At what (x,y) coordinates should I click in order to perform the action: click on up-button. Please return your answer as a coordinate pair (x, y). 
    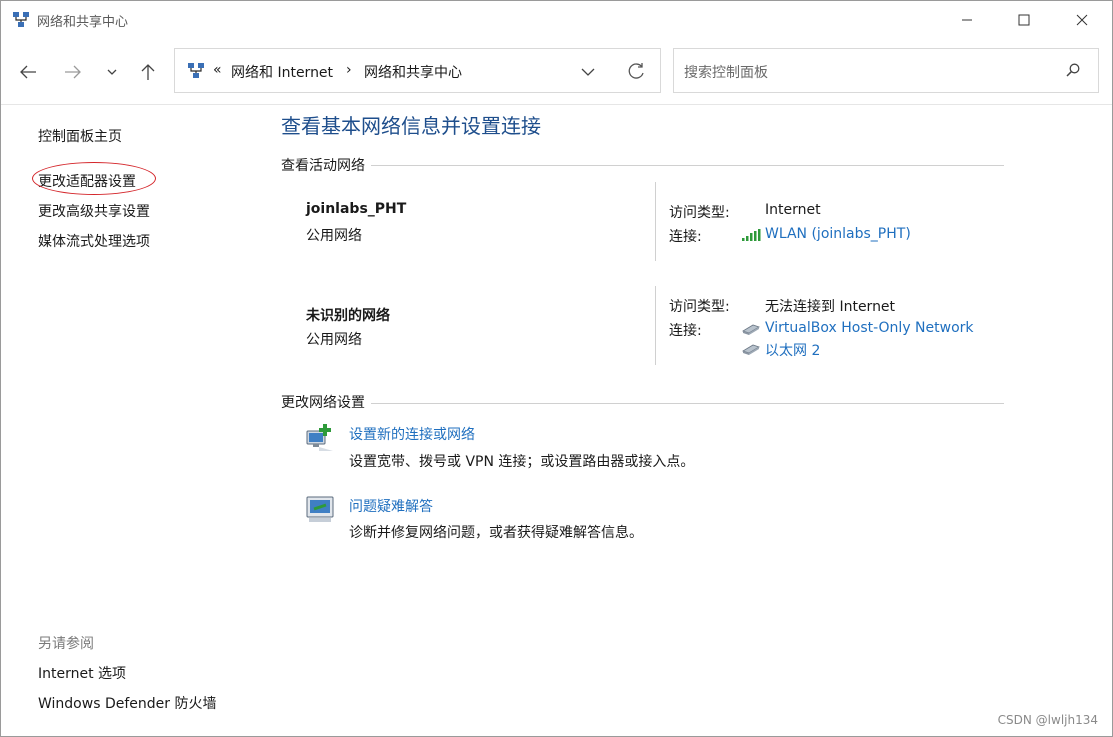
    Looking at the image, I should click on (148, 72).